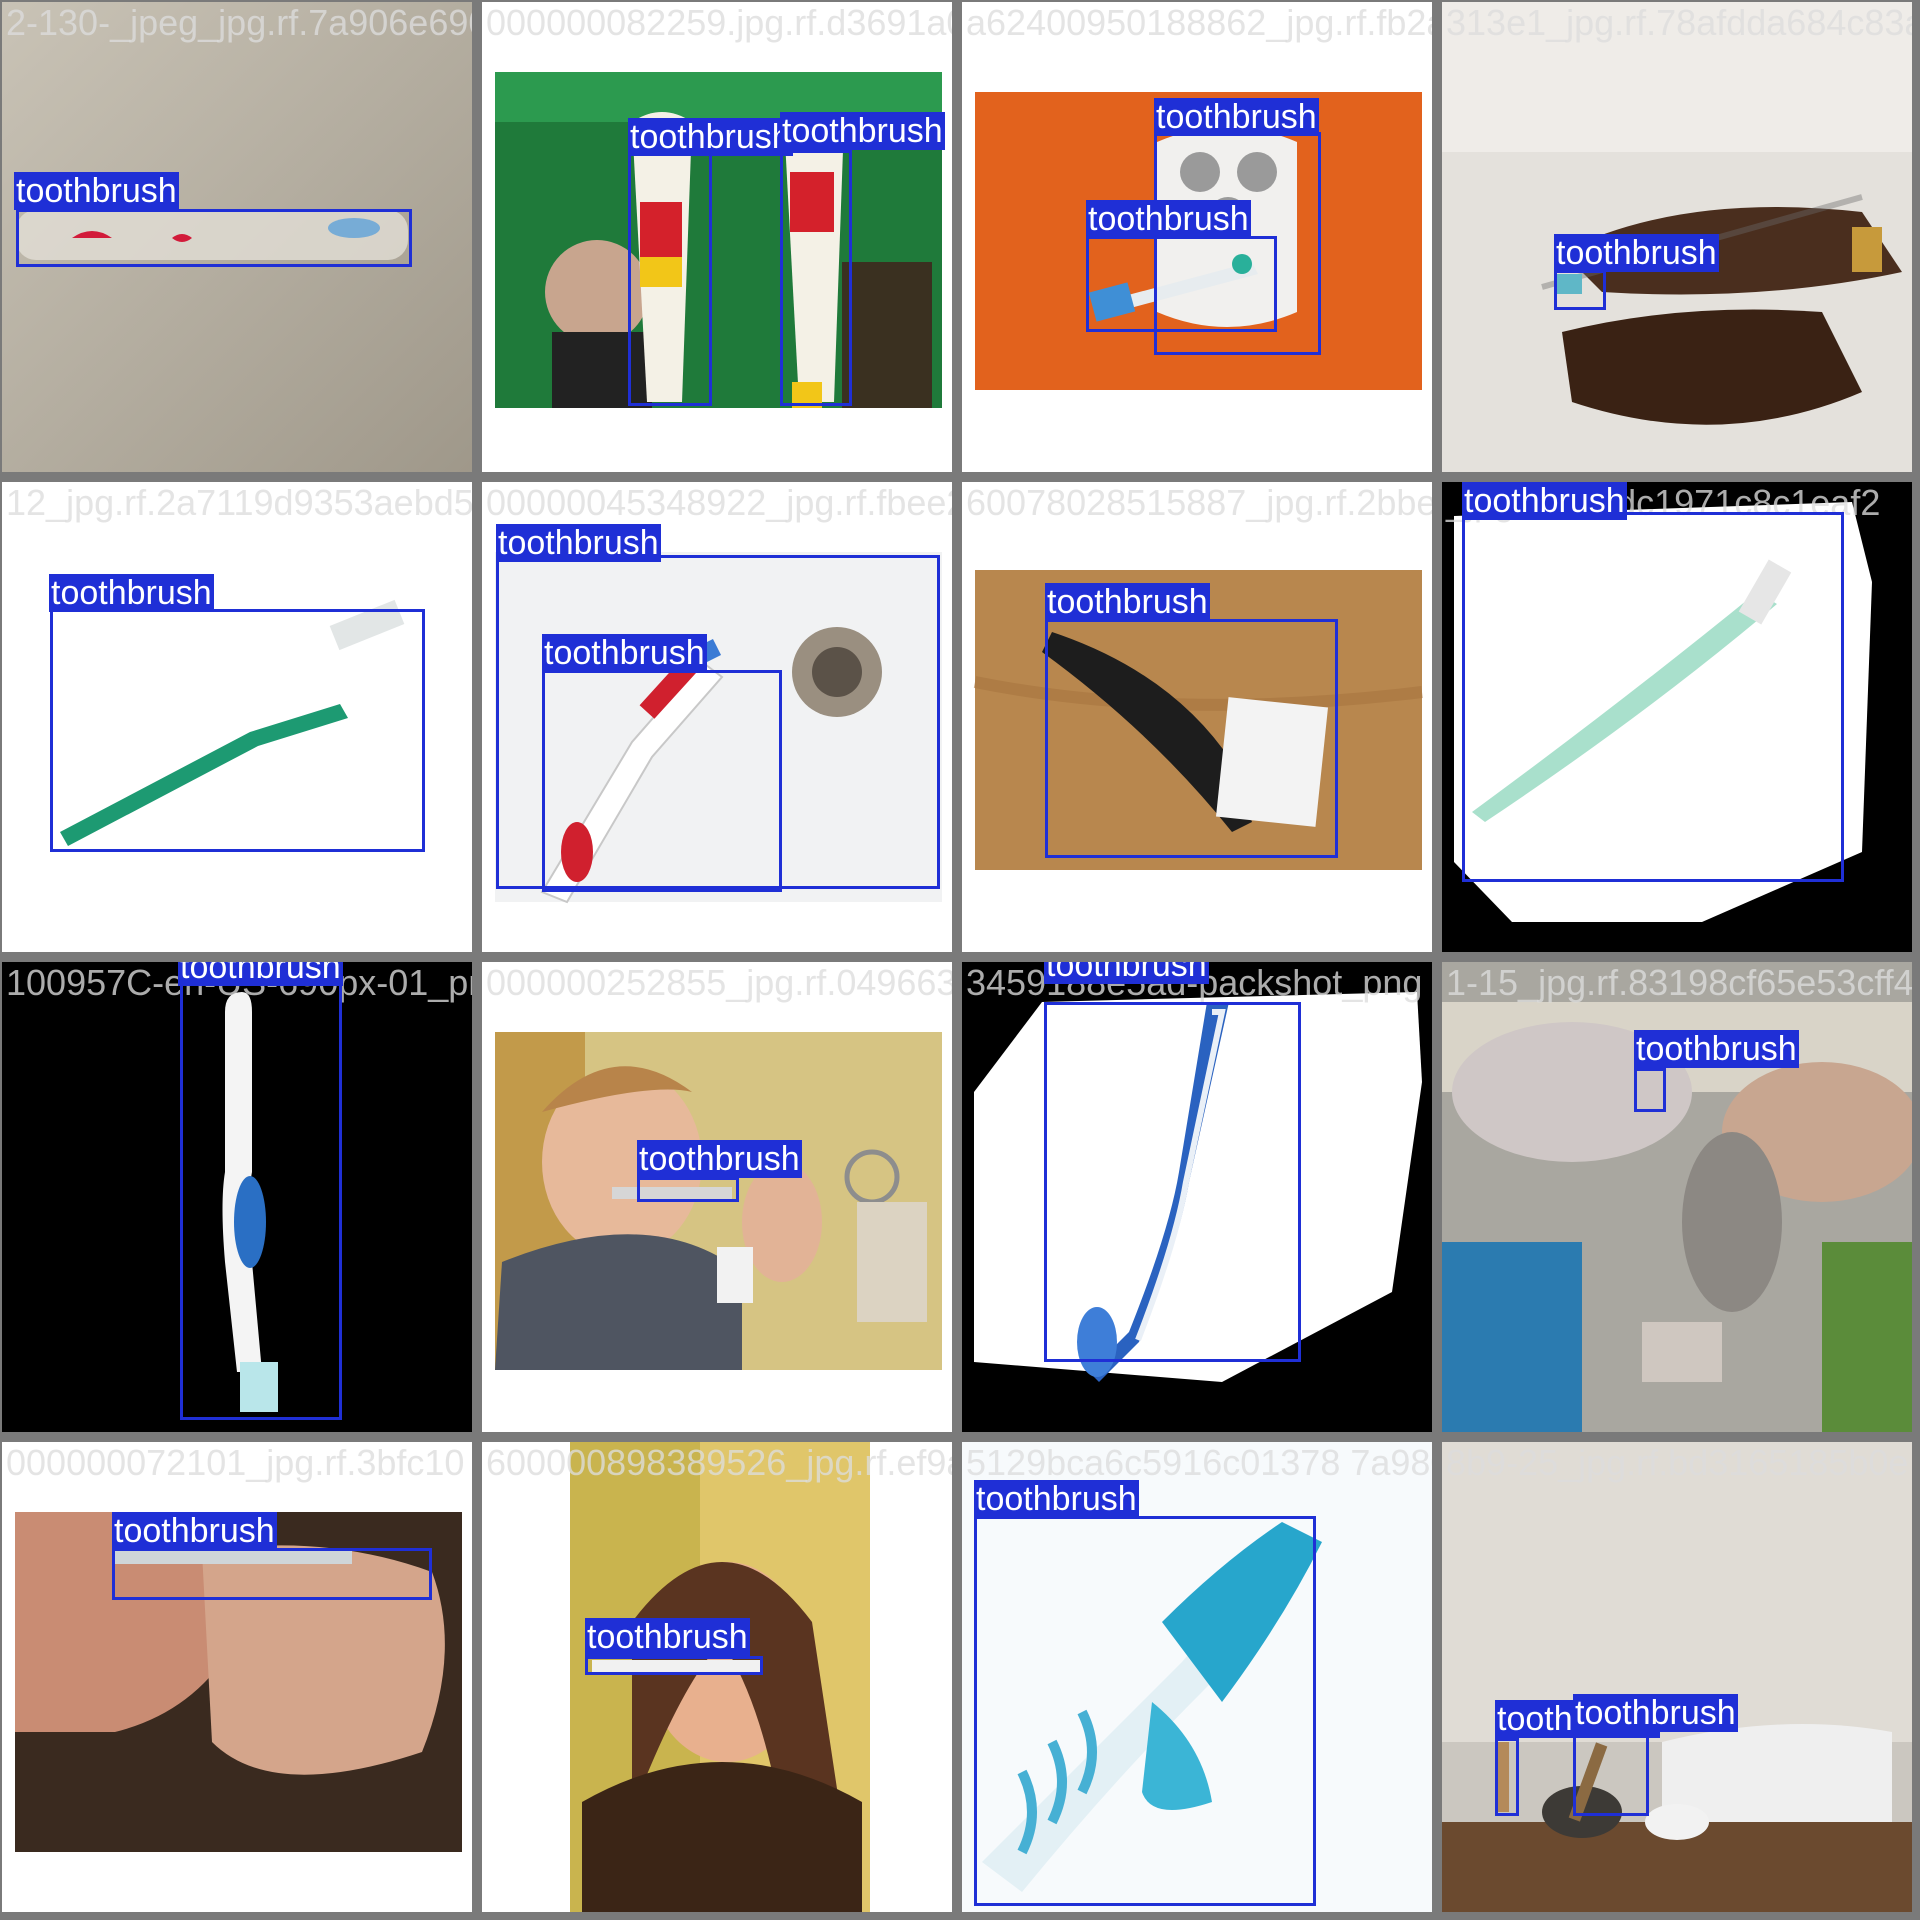  Describe the element at coordinates (710, 137) in the screenshot. I see `tile-2-label-1: toothbrush` at that location.